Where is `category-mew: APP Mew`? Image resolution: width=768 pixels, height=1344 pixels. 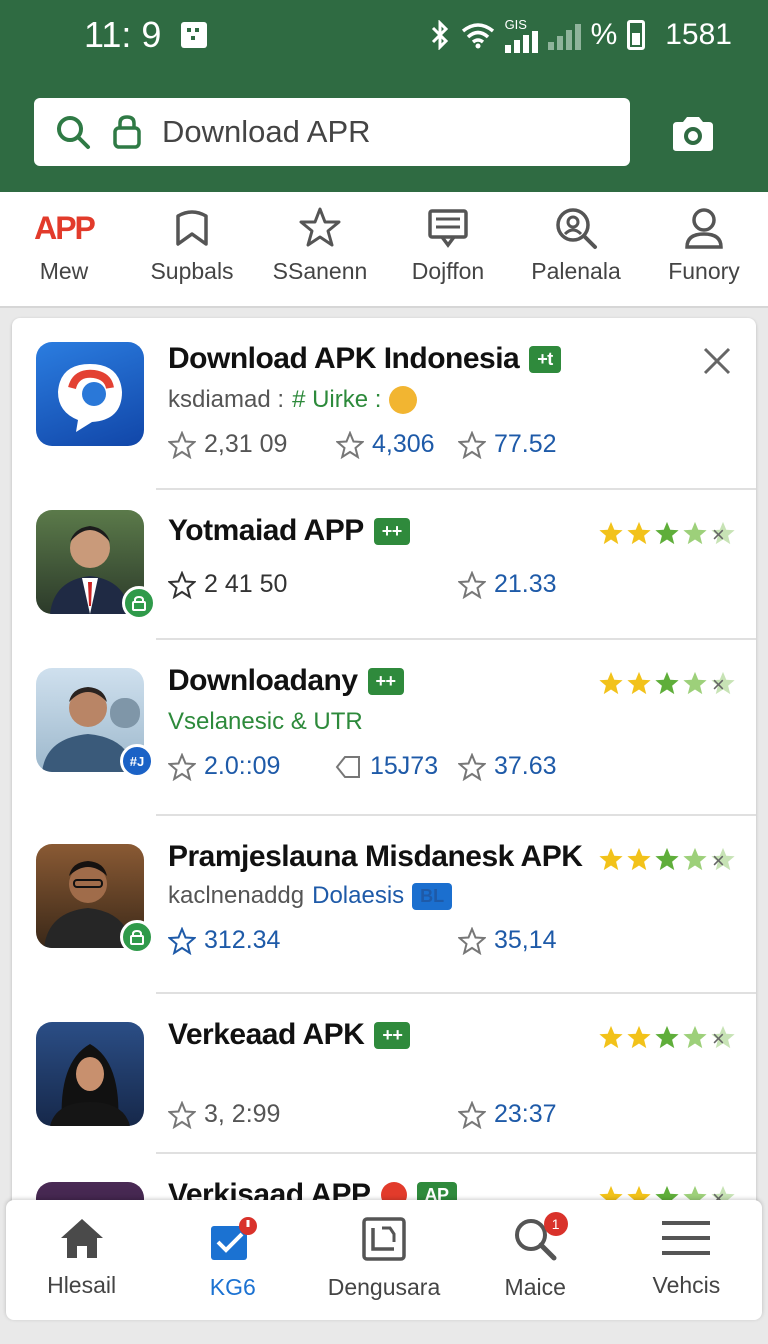 category-mew: APP Mew is located at coordinates (64, 249).